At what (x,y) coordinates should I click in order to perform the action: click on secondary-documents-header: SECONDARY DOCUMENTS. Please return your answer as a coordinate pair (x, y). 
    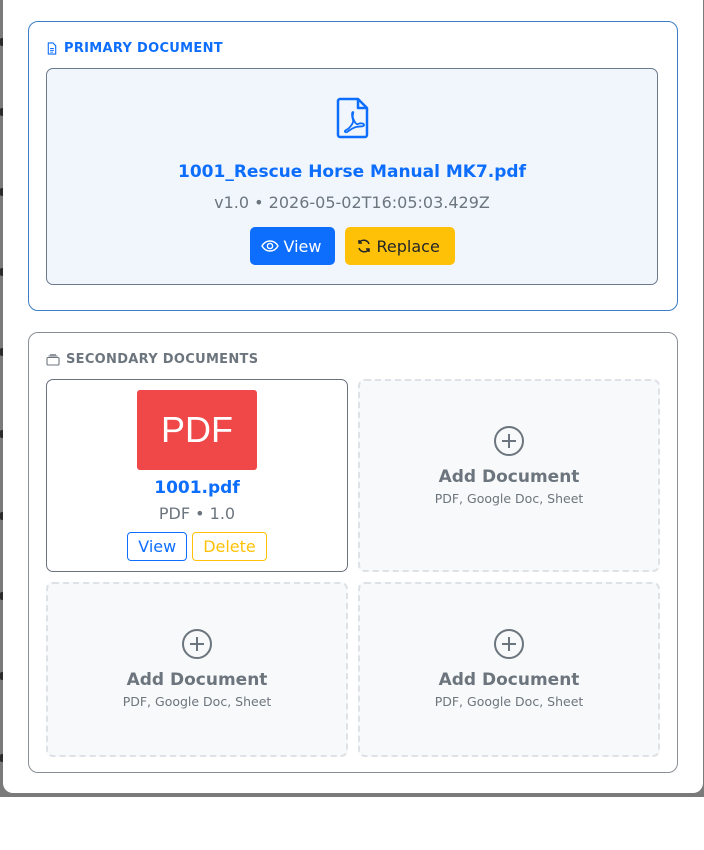
    Looking at the image, I should click on (152, 359).